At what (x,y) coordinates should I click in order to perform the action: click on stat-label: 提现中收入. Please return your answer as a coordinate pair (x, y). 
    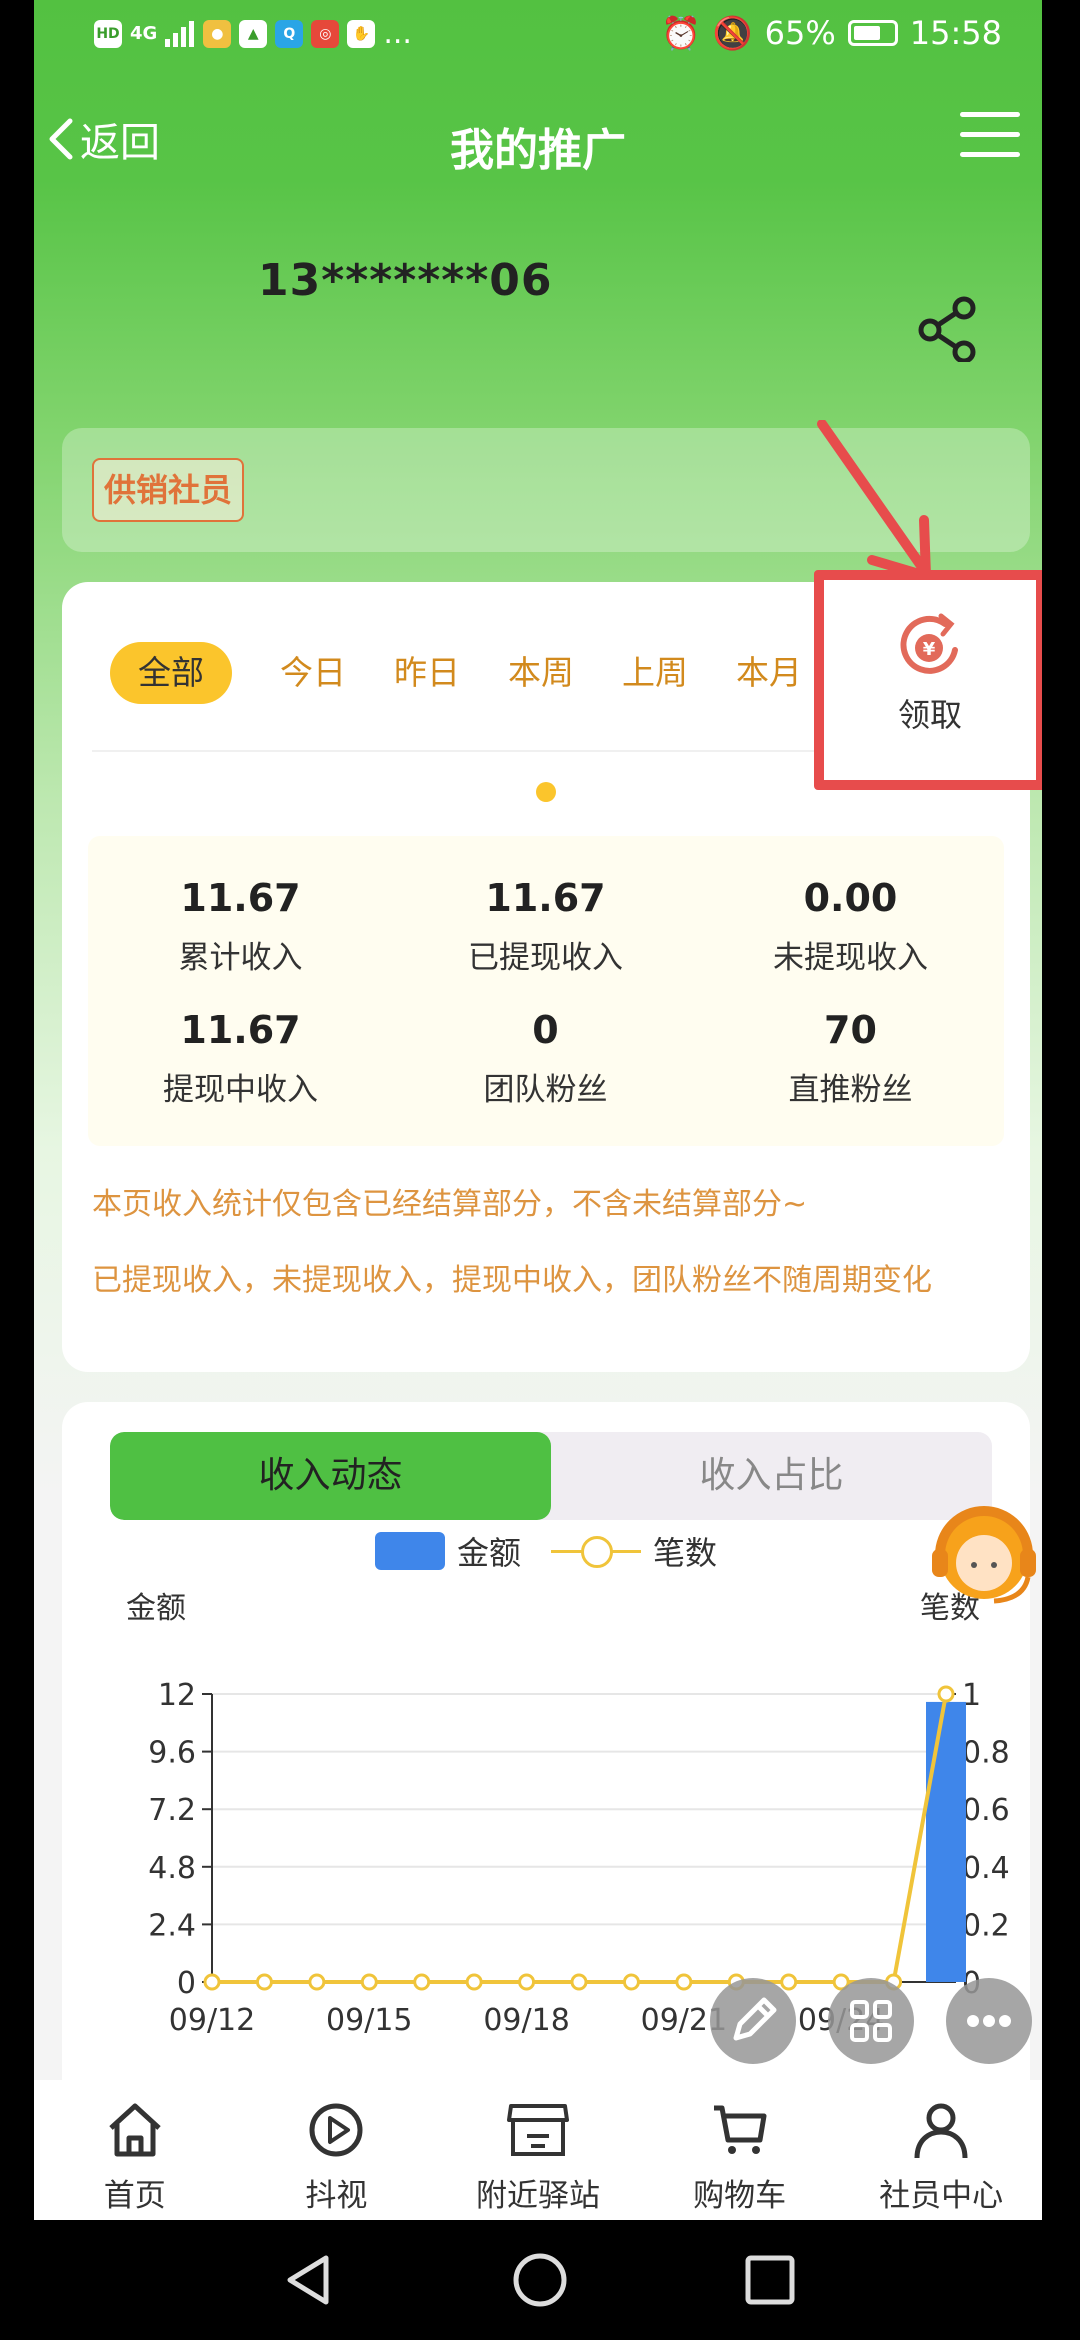
    Looking at the image, I should click on (240, 1090).